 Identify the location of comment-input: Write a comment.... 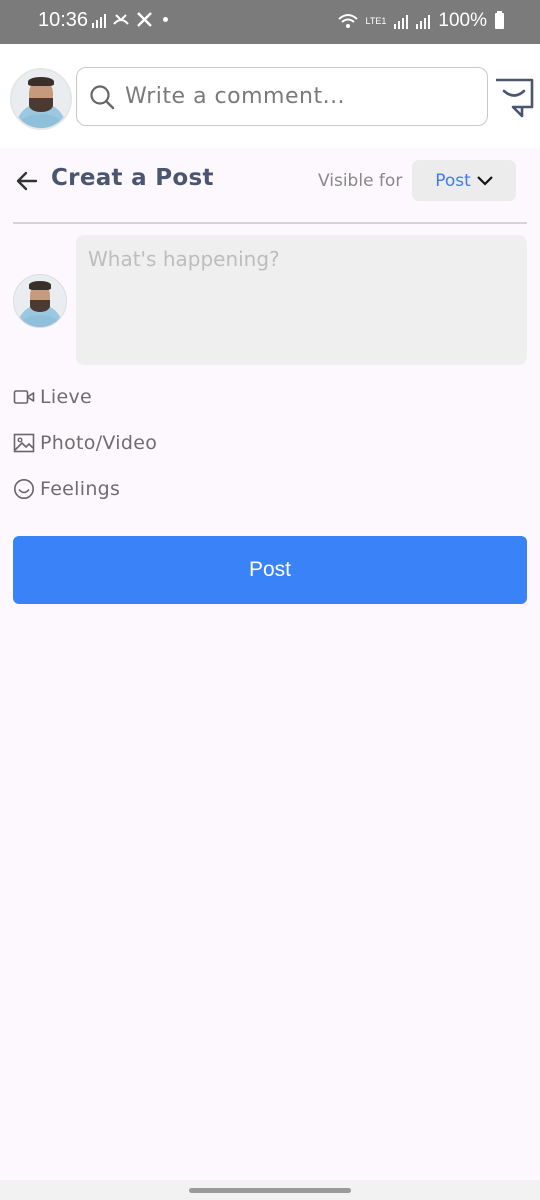
(282, 96).